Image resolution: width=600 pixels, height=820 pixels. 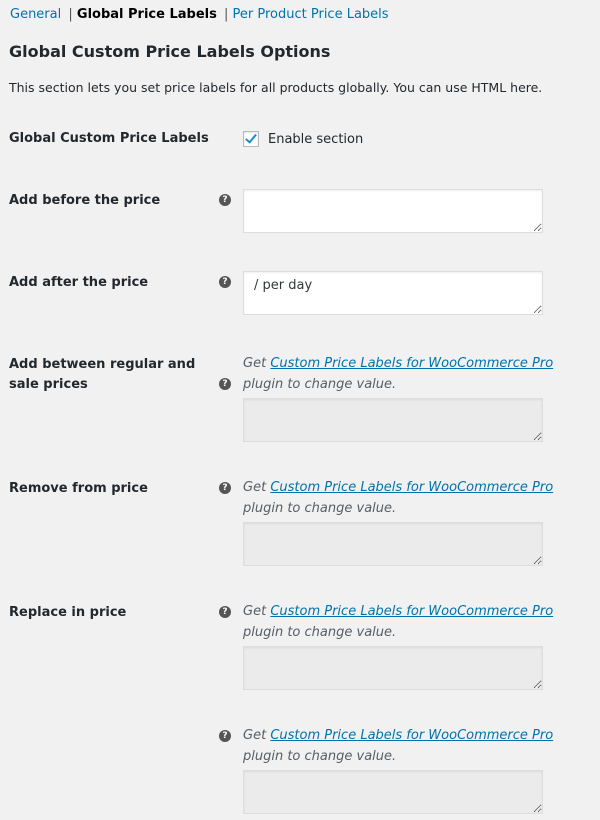 What do you see at coordinates (102, 374) in the screenshot?
I see `between-prices-label: Add between regular and sale prices` at bounding box center [102, 374].